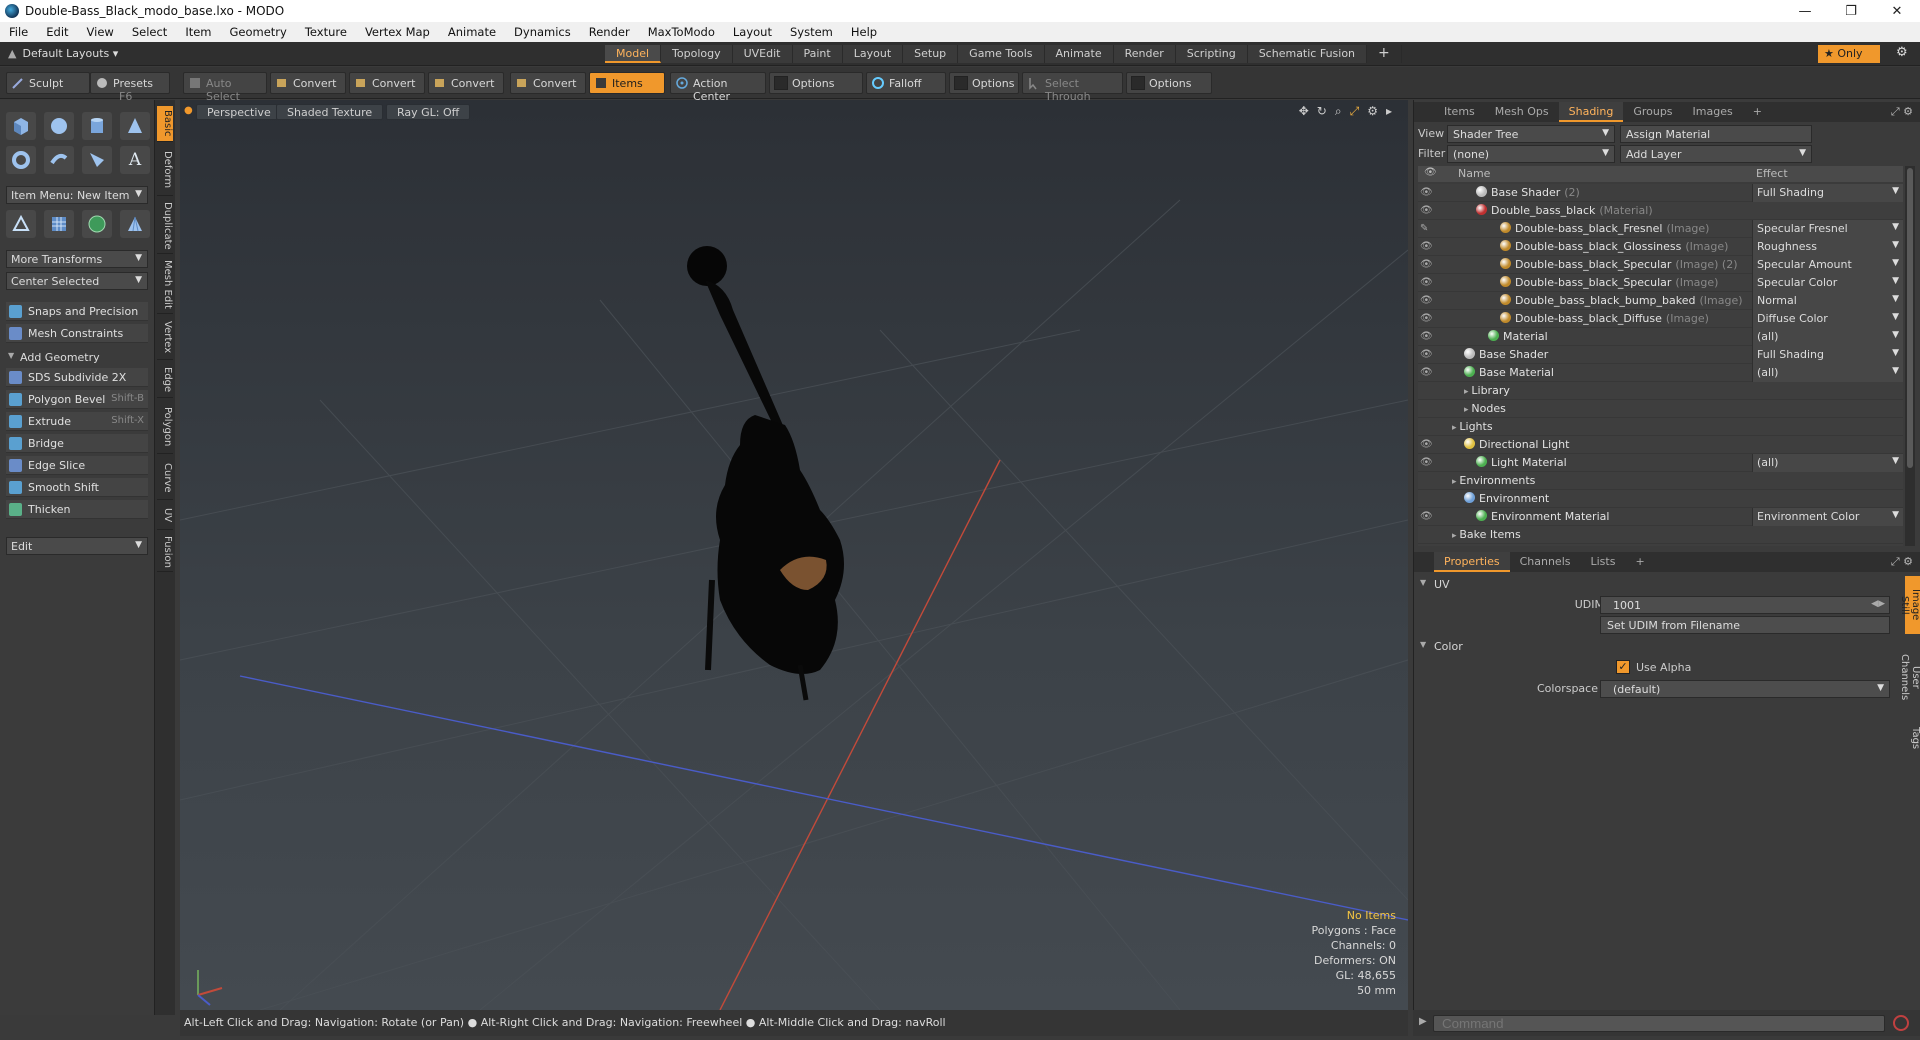 The image size is (1920, 1040). I want to click on menu-maxtomodo: MaxToModo, so click(681, 32).